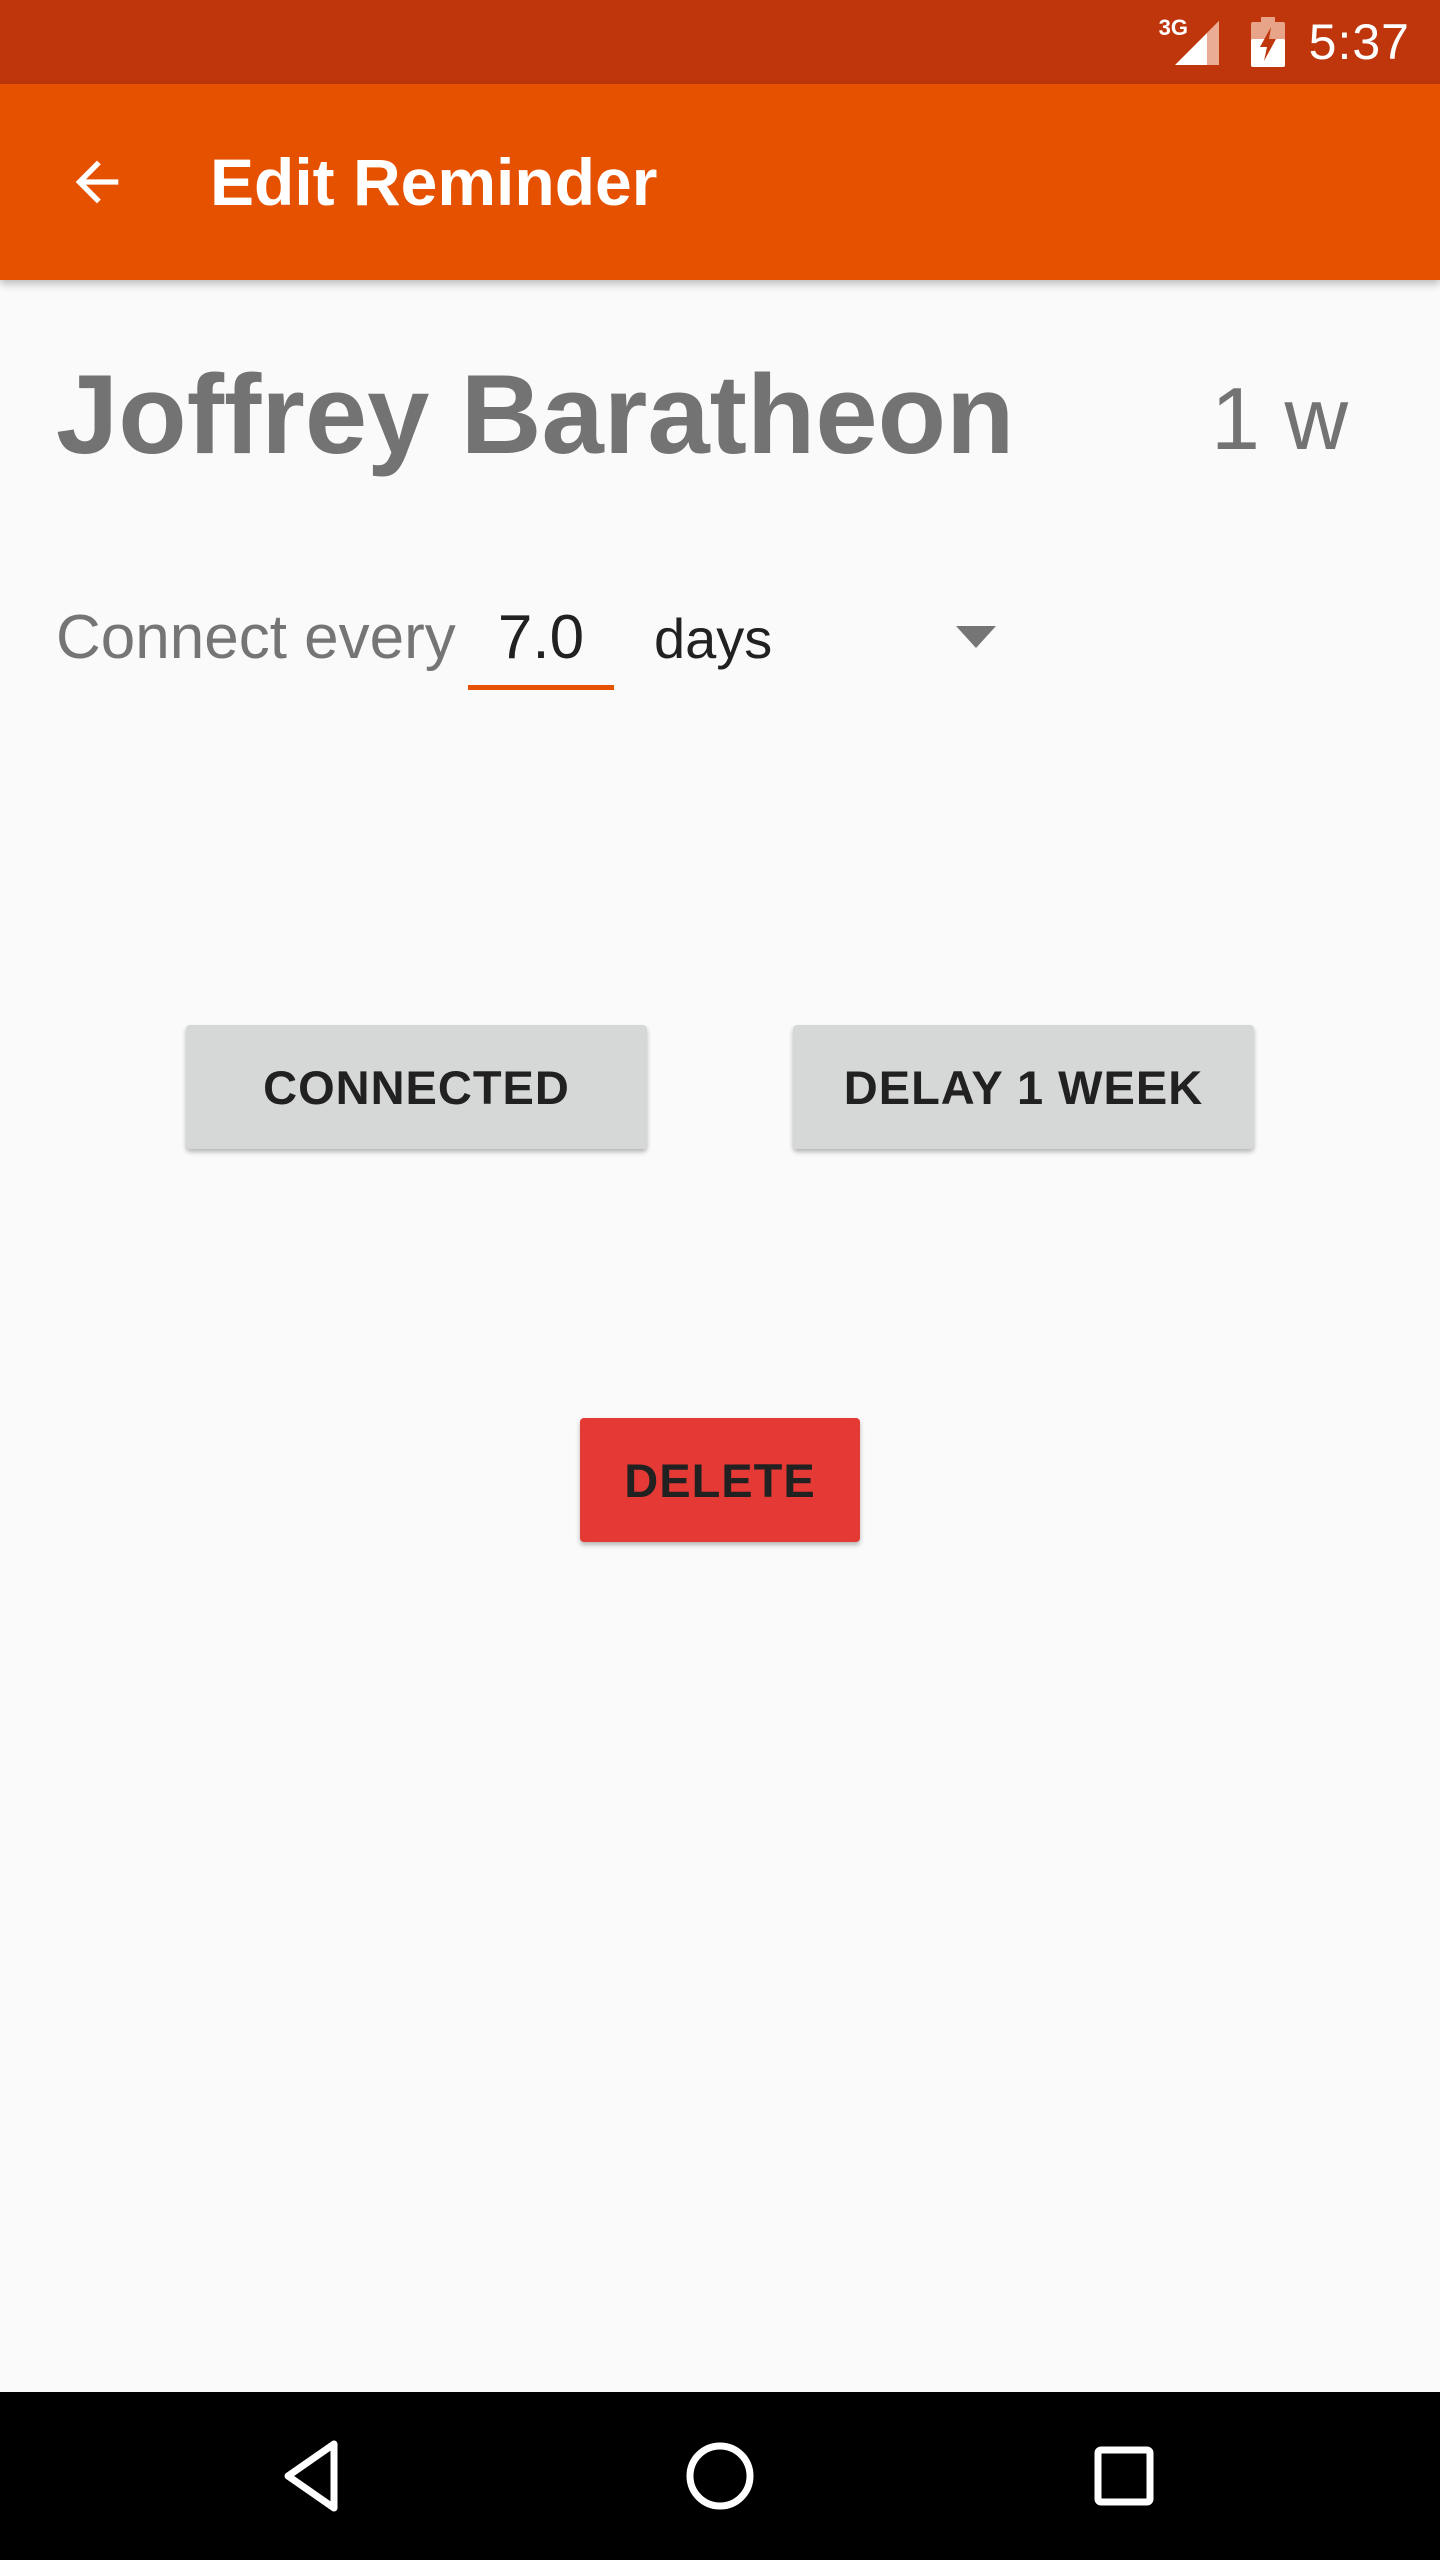 Image resolution: width=1440 pixels, height=2560 pixels. I want to click on chevron-down-icon, so click(976, 637).